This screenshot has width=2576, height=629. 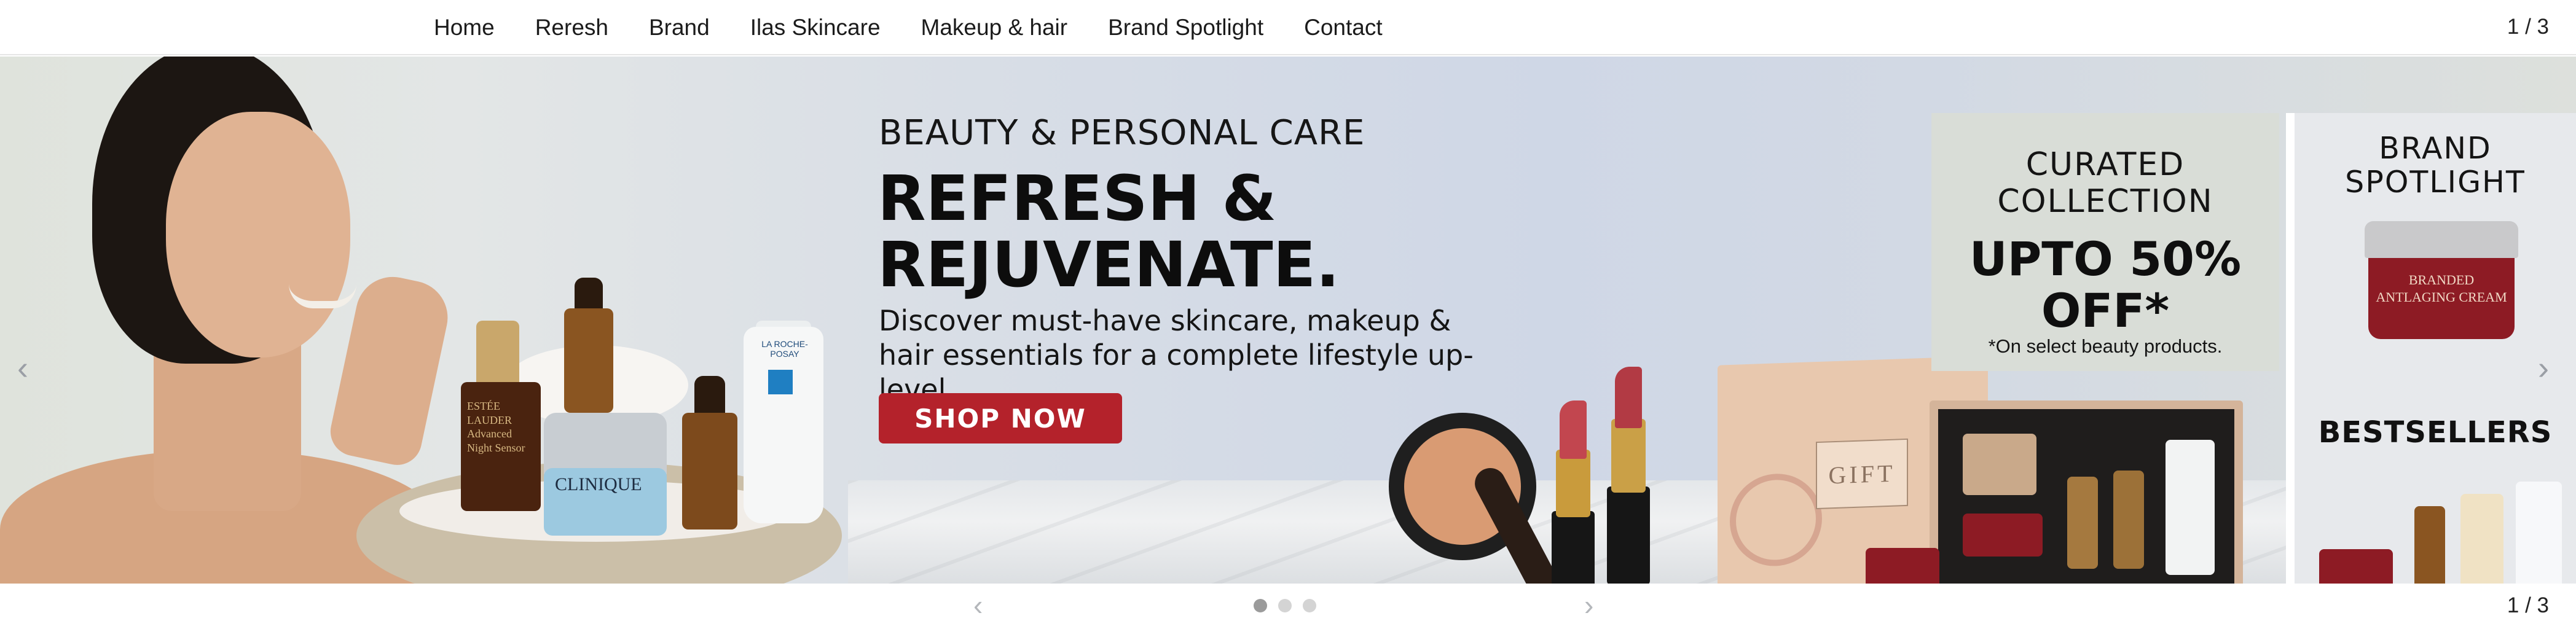 What do you see at coordinates (709, 471) in the screenshot?
I see `product-serum-dropper` at bounding box center [709, 471].